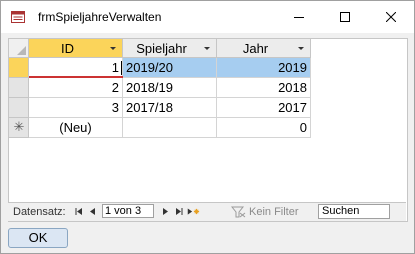  I want to click on minimize-button, so click(299, 17).